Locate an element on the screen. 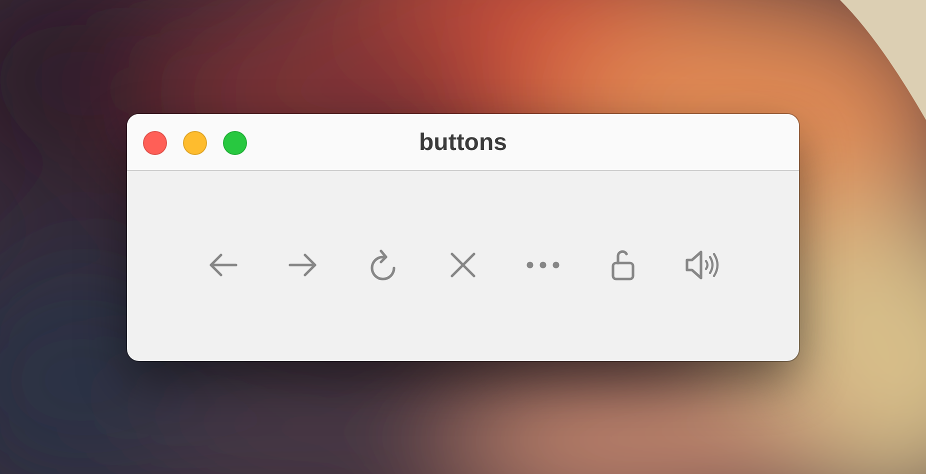  window-title: buttons is located at coordinates (463, 142).